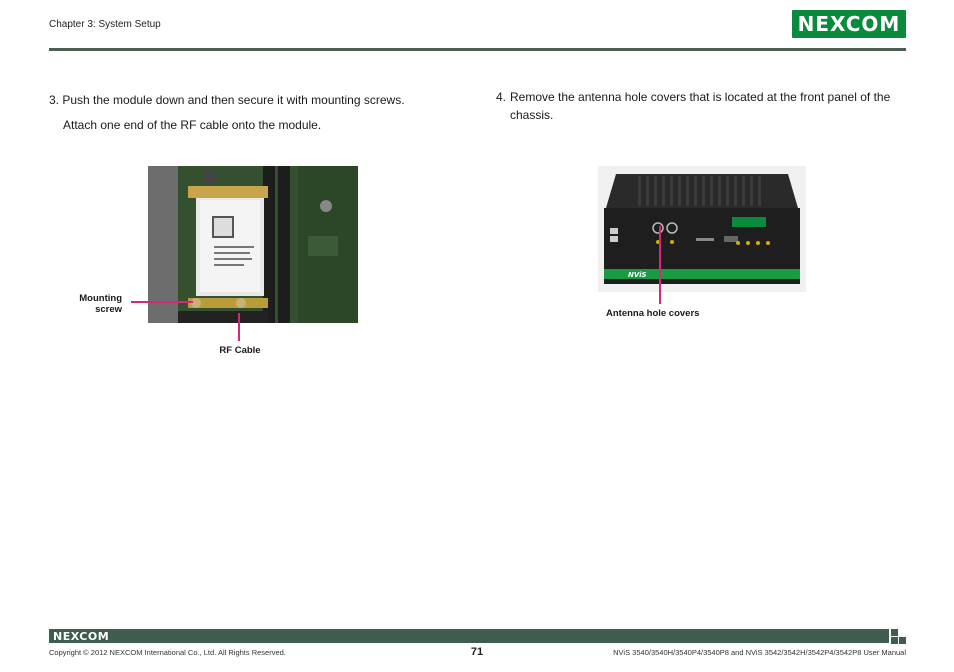 The height and width of the screenshot is (672, 954). What do you see at coordinates (501, 97) in the screenshot?
I see `step-4-number: 4.` at bounding box center [501, 97].